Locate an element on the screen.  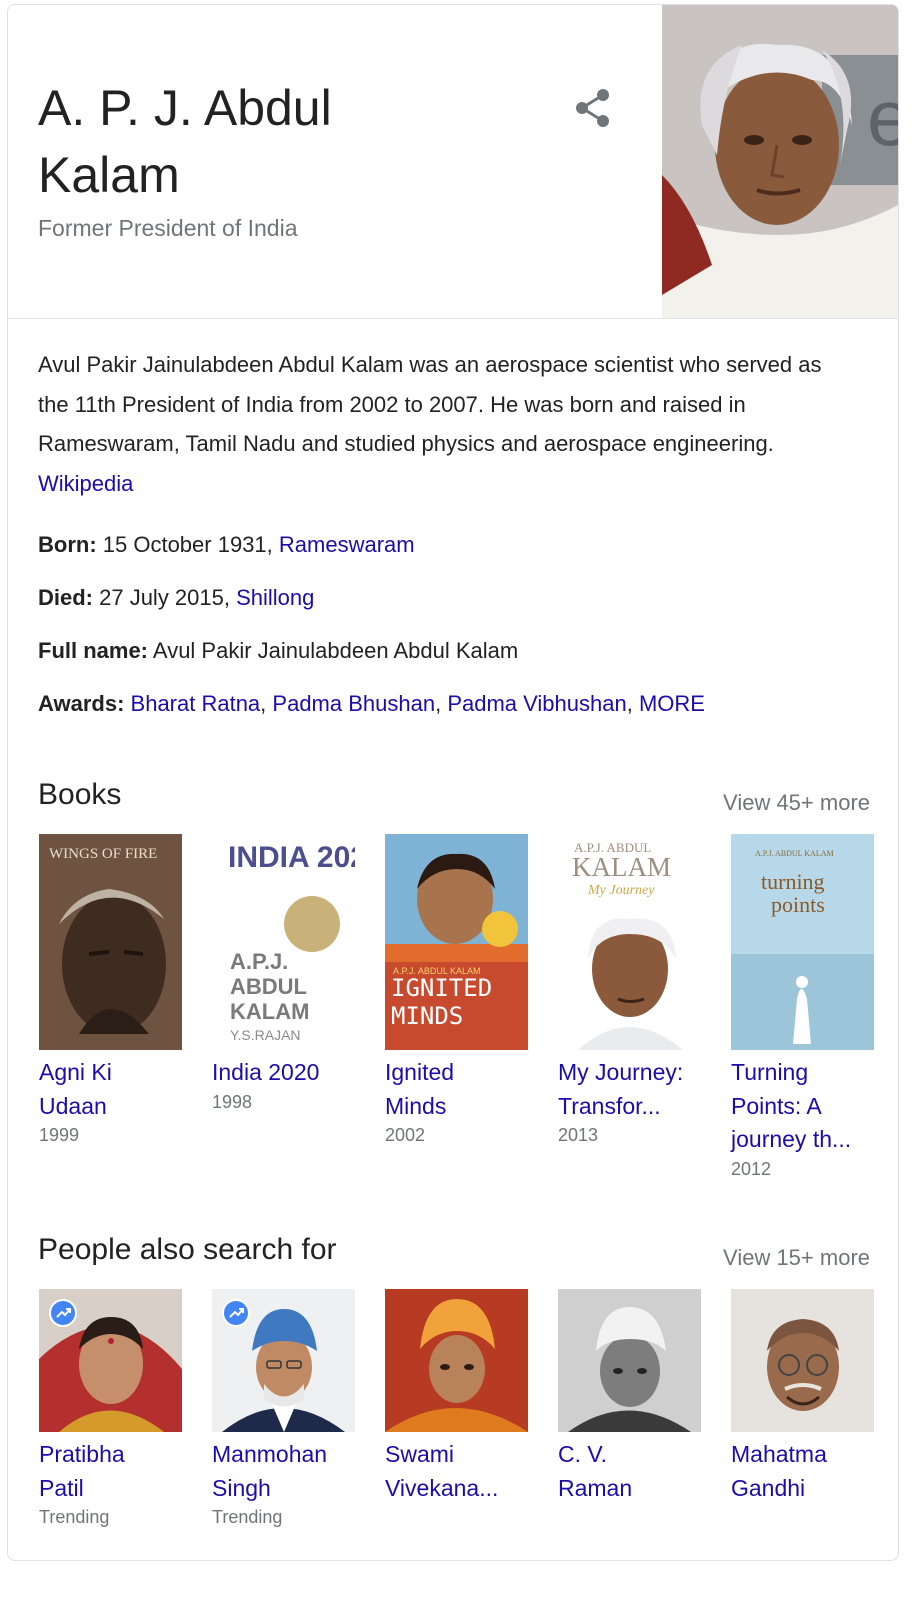
person-card: Manmohan Singh Trending is located at coordinates (283, 1408).